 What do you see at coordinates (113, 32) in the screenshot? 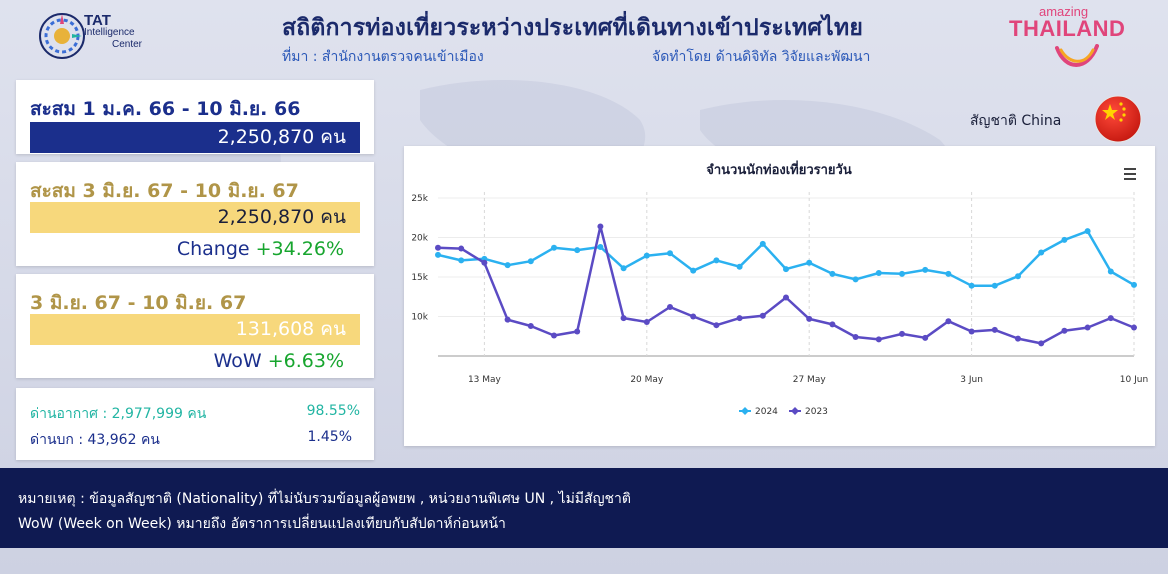
I see `logo-text: TAT Intelligence Center` at bounding box center [113, 32].